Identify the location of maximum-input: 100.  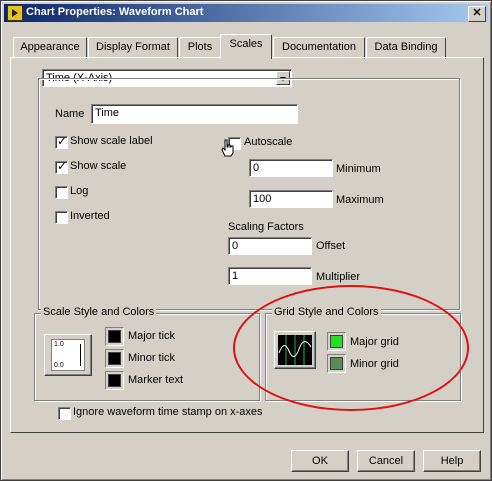
(291, 199).